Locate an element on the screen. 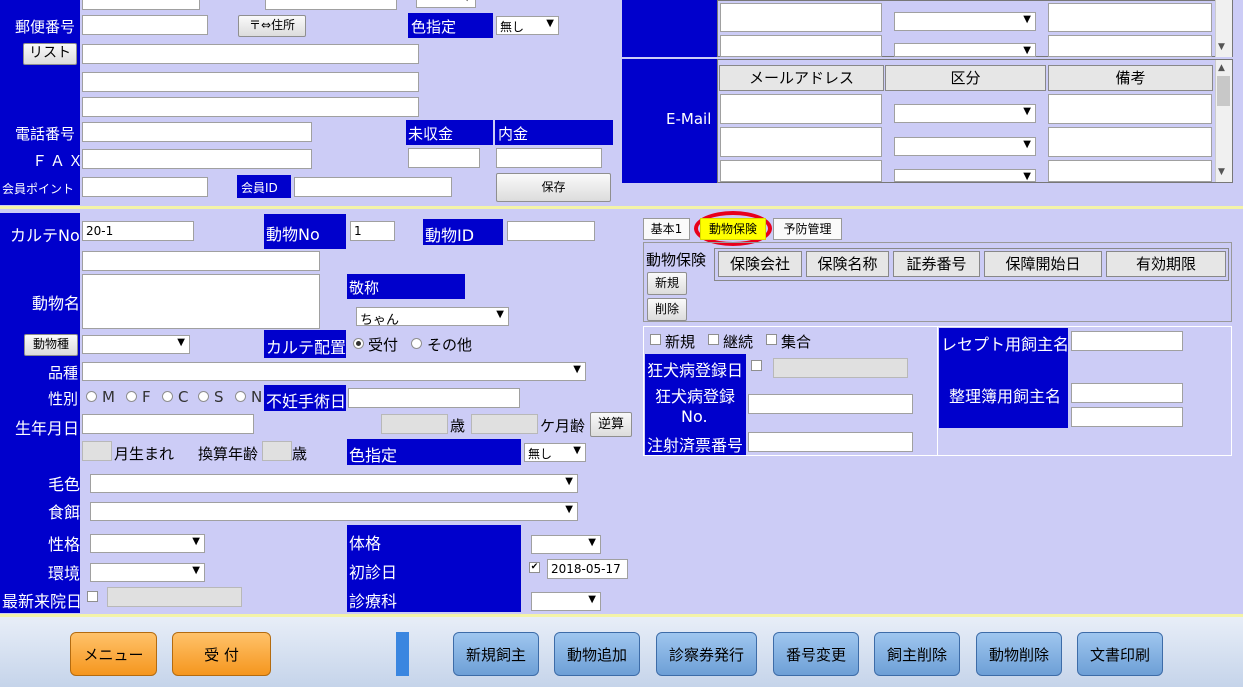 Image resolution: width=1243 pixels, height=687 pixels. sex-label-f: F is located at coordinates (146, 397).